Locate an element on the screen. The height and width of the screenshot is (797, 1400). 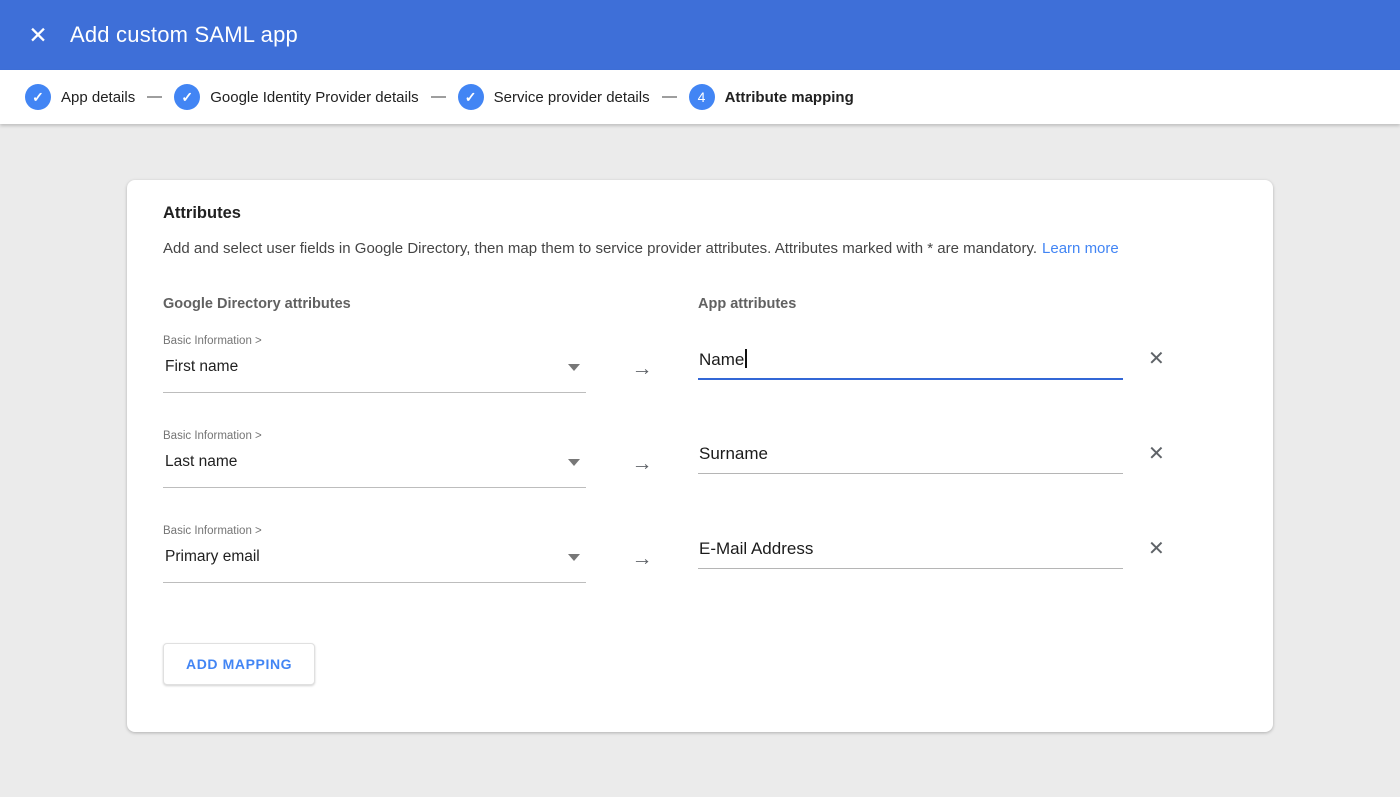
directory-attribute-select: Basic Information > First name is located at coordinates (374, 363).